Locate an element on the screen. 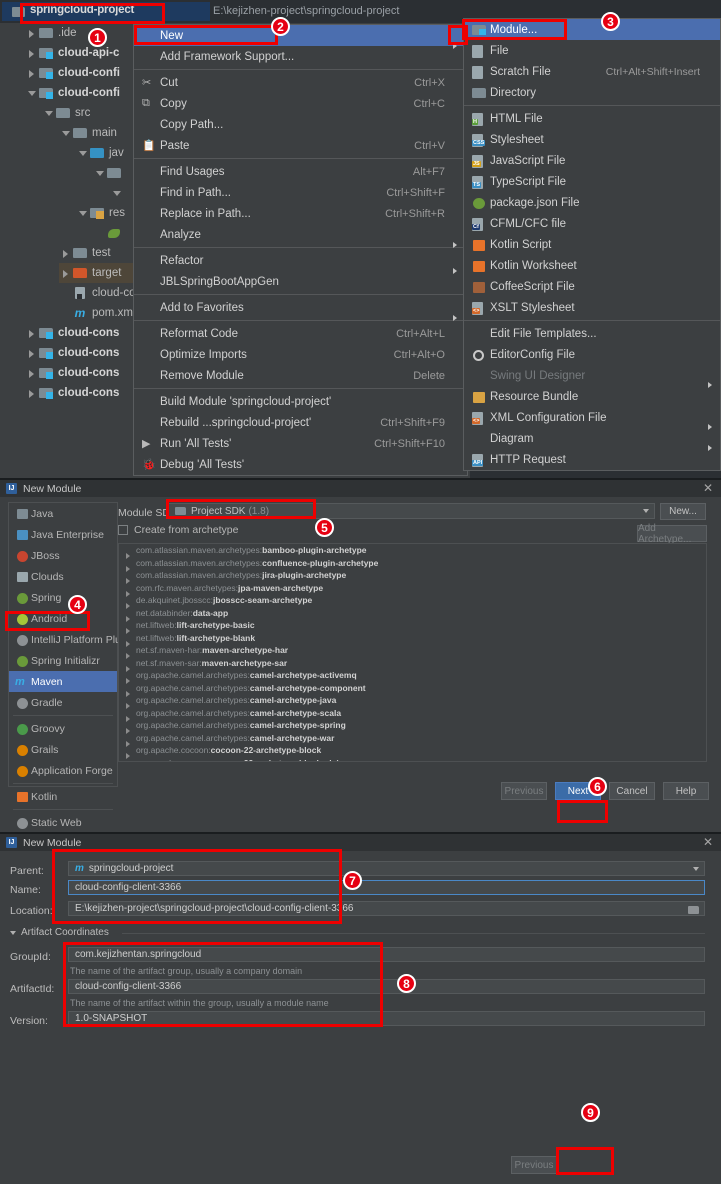 Image resolution: width=721 pixels, height=1184 pixels. create-from-archetype-row: Create from archetype is located at coordinates (178, 530).